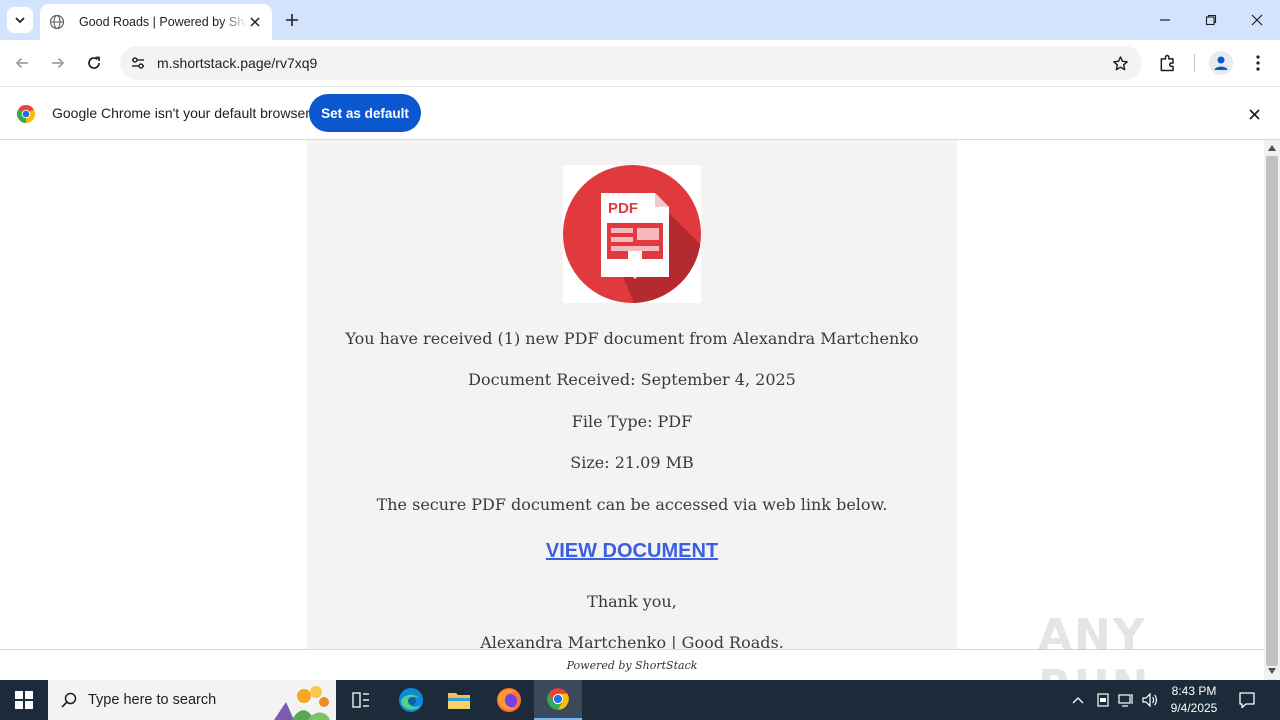 The width and height of the screenshot is (1280, 720). Describe the element at coordinates (1168, 63) in the screenshot. I see `puzzle-icon` at that location.